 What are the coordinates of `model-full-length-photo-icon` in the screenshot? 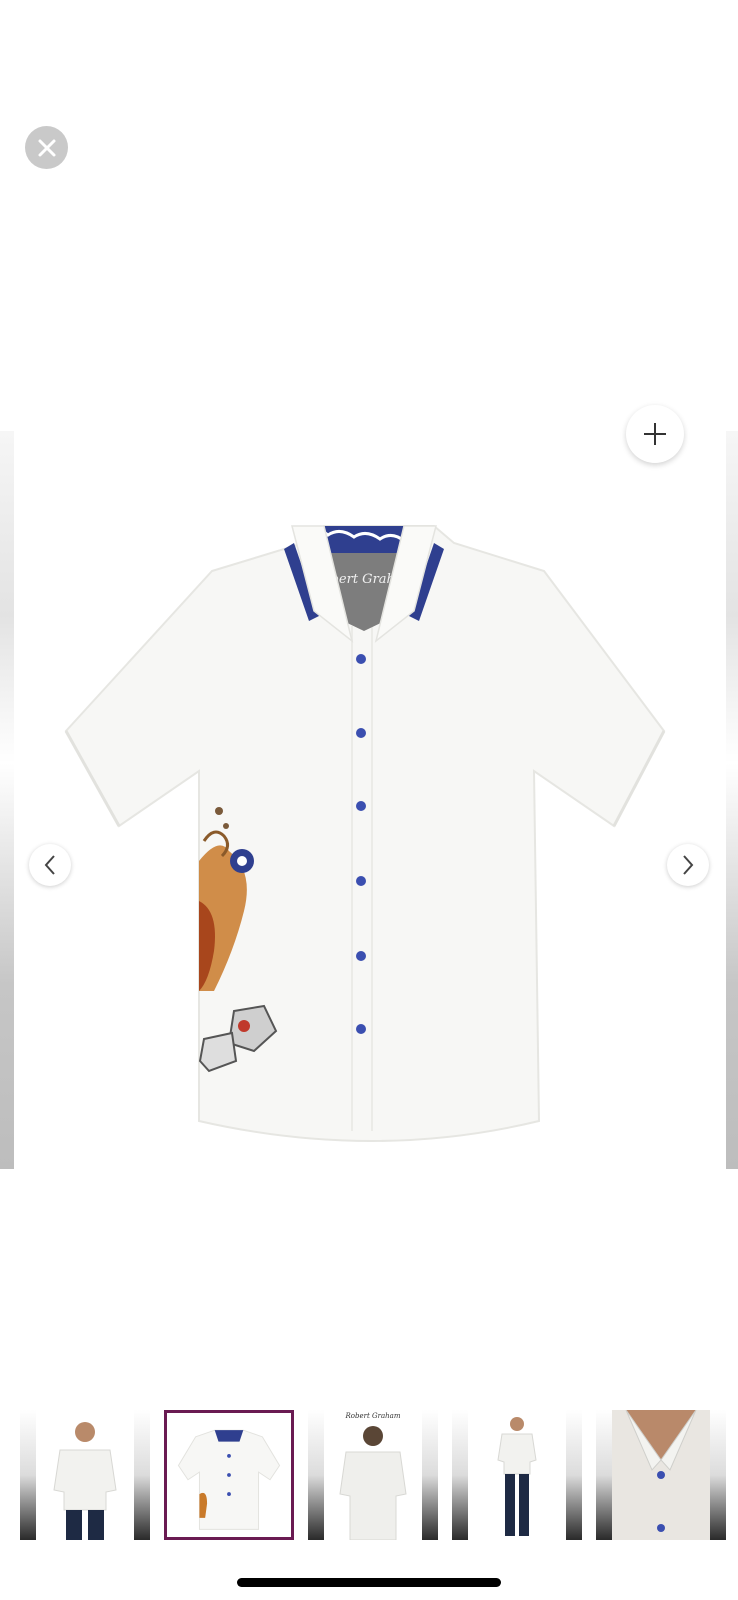 It's located at (517, 1476).